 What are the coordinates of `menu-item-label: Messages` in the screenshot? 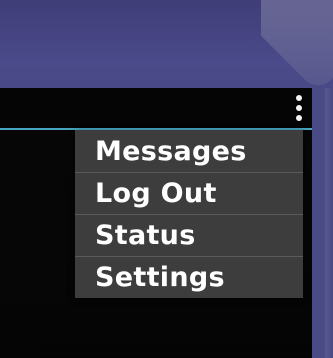 It's located at (171, 151).